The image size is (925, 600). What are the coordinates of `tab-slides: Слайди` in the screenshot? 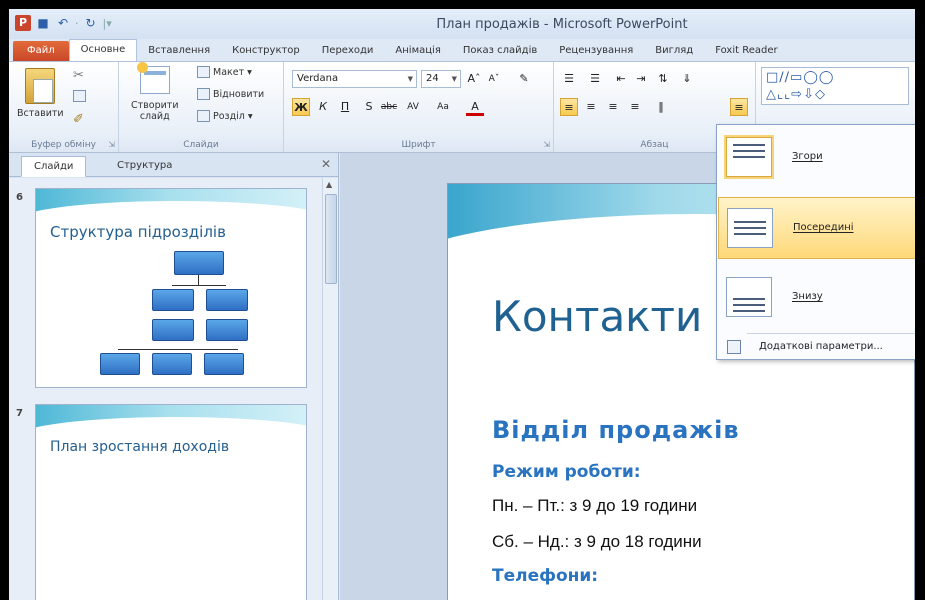 It's located at (54, 166).